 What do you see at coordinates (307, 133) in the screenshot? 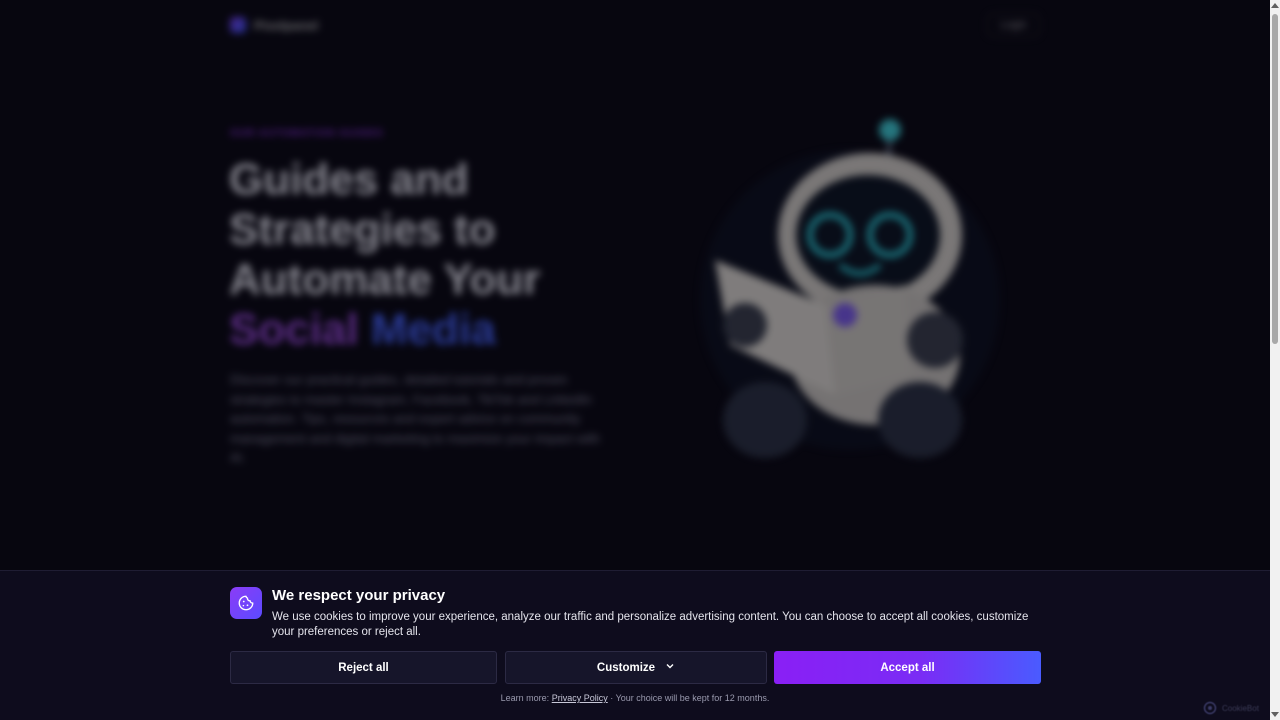
I see `hero-eyebrow: Our Automation Guides` at bounding box center [307, 133].